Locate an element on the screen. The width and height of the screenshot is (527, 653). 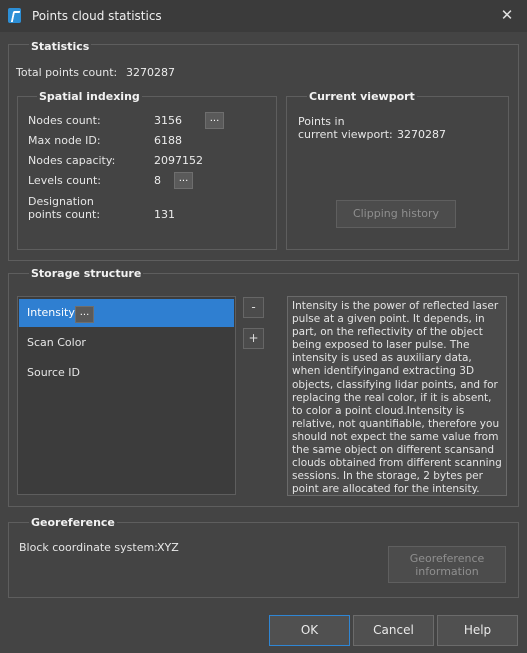
close-icon: ✕ is located at coordinates (507, 15).